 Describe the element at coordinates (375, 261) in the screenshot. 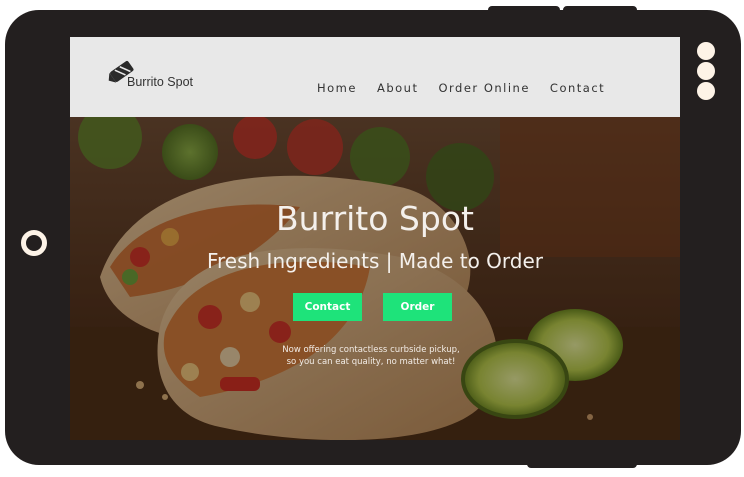

I see `hero-subtitle: Fresh Ingredients | Made to Order` at that location.